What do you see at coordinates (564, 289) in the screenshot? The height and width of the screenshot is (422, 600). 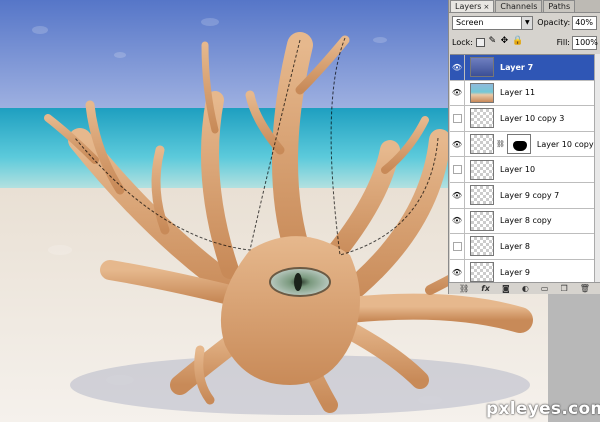 I see `new-layer-icon: ❐` at bounding box center [564, 289].